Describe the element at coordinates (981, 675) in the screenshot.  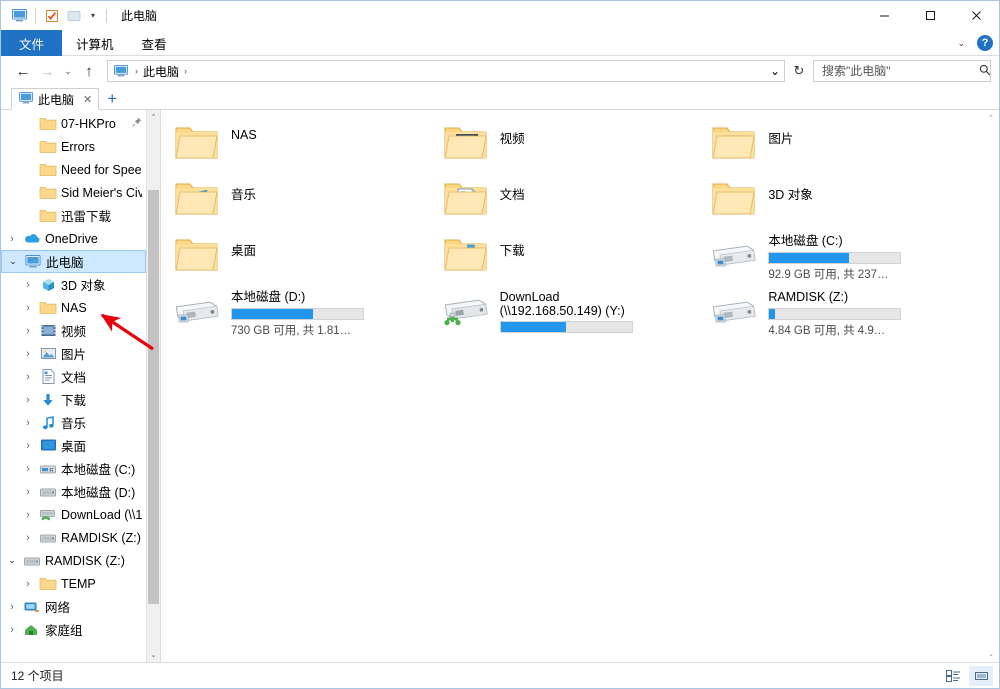
I see `large-icons-view-button` at that location.